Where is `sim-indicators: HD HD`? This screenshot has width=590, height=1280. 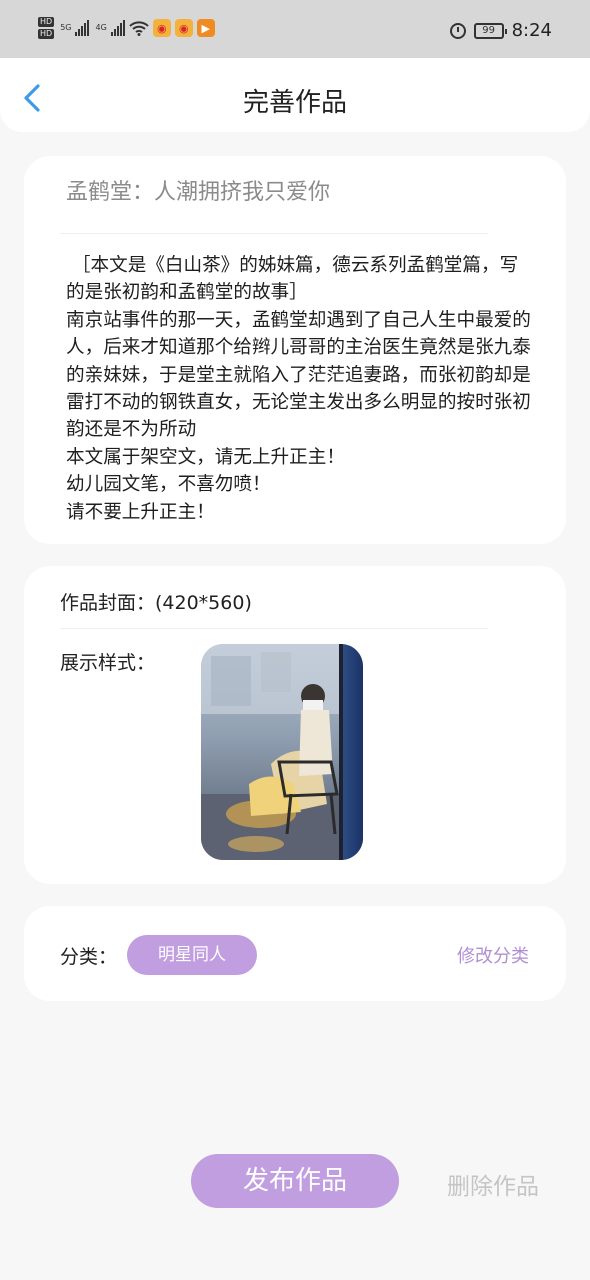 sim-indicators: HD HD is located at coordinates (46, 28).